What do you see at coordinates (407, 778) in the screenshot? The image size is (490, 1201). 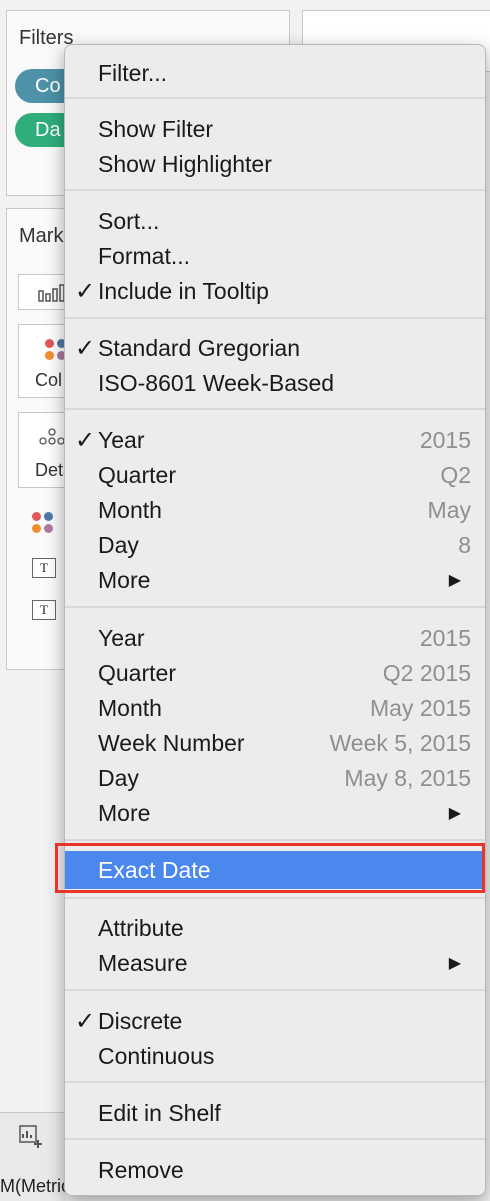 I see `menu-item-value: May 8, 2015` at bounding box center [407, 778].